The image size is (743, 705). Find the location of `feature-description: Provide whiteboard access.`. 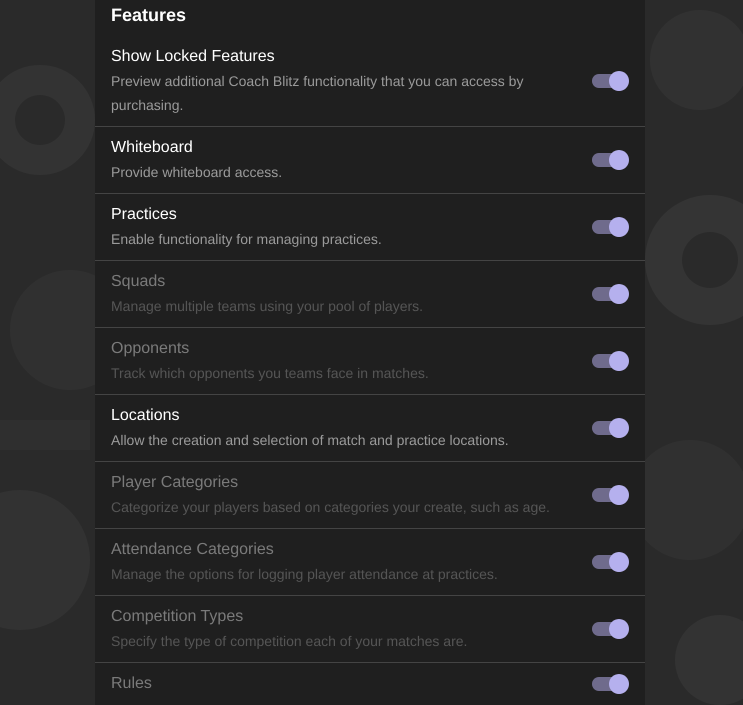

feature-description: Provide whiteboard access. is located at coordinates (197, 172).